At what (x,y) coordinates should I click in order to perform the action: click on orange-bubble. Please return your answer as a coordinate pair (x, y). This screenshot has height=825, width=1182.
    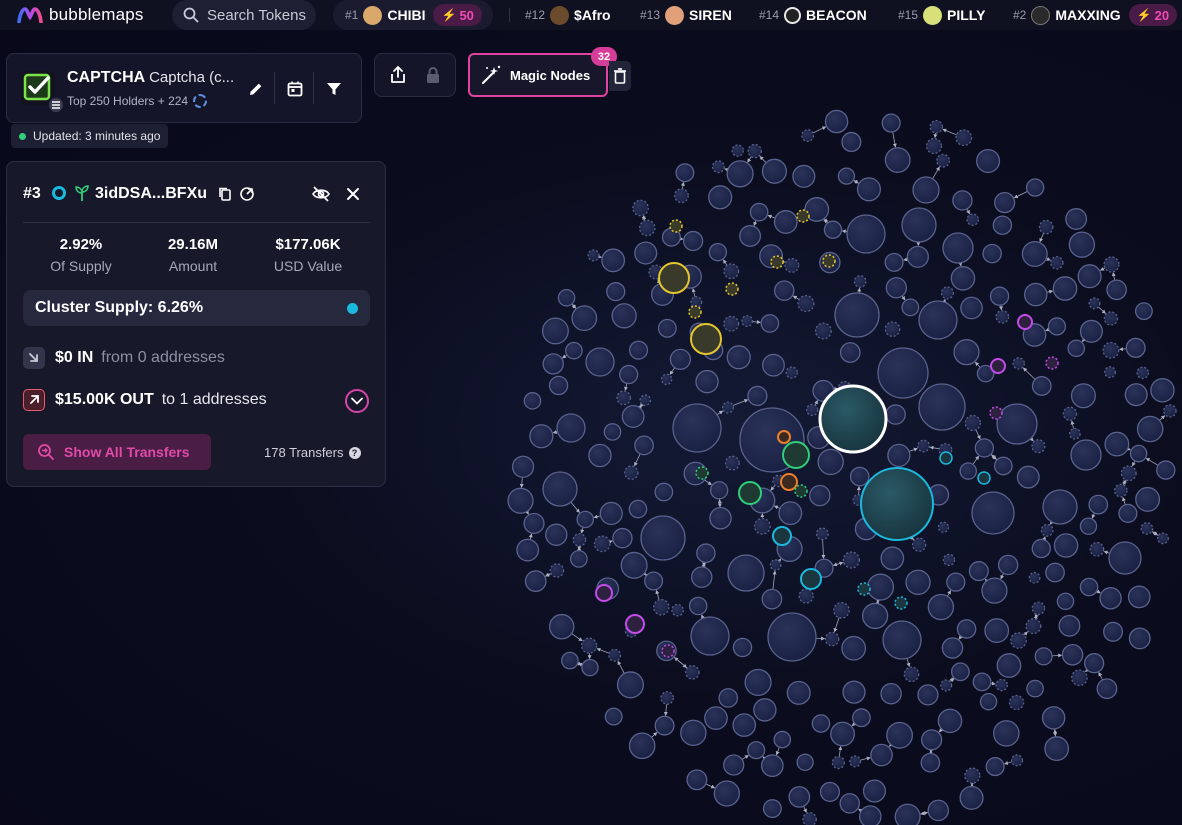
    Looking at the image, I should click on (789, 482).